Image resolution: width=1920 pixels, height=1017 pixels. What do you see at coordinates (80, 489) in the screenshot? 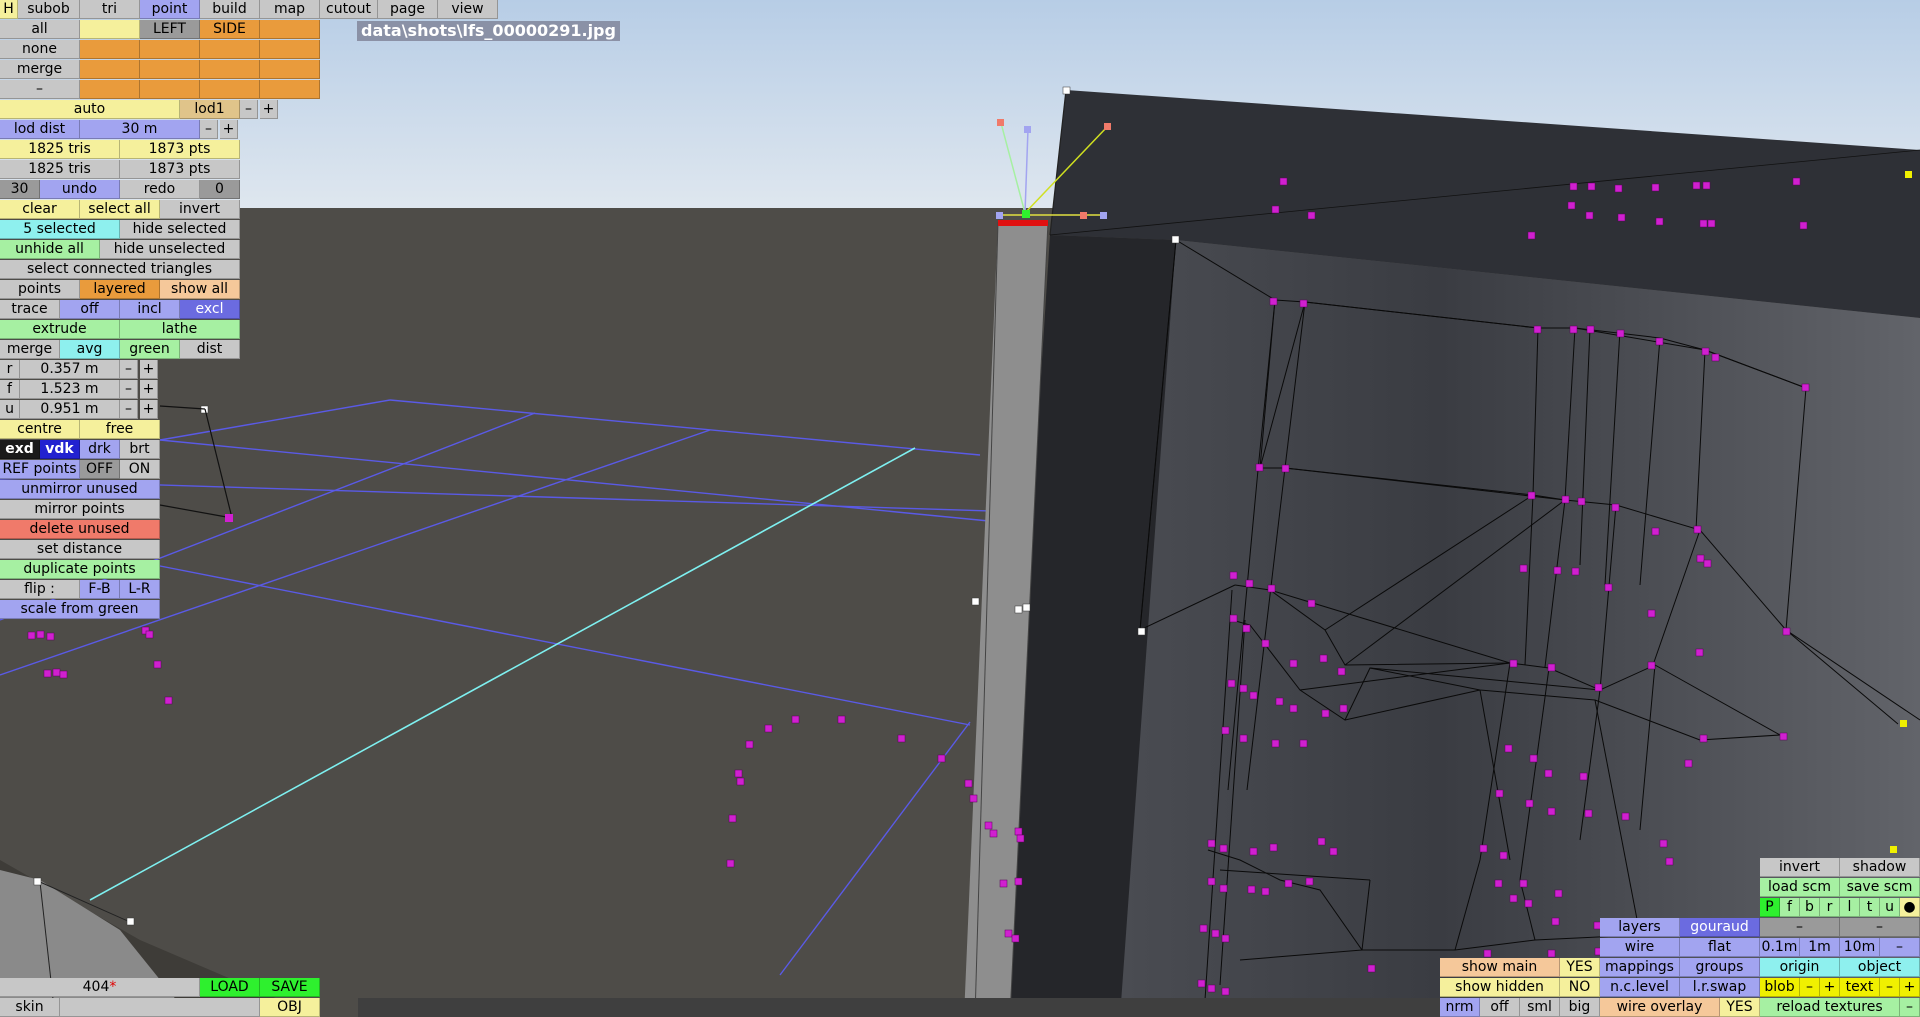
I see `unmirror-unused-button: unmirror unused` at bounding box center [80, 489].